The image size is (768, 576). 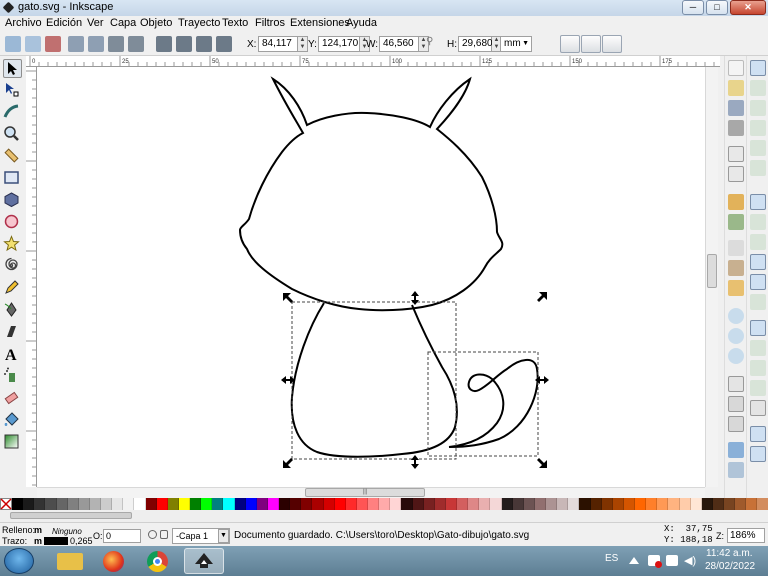 I want to click on snap-bbox-centers-icon, so click(x=758, y=168).